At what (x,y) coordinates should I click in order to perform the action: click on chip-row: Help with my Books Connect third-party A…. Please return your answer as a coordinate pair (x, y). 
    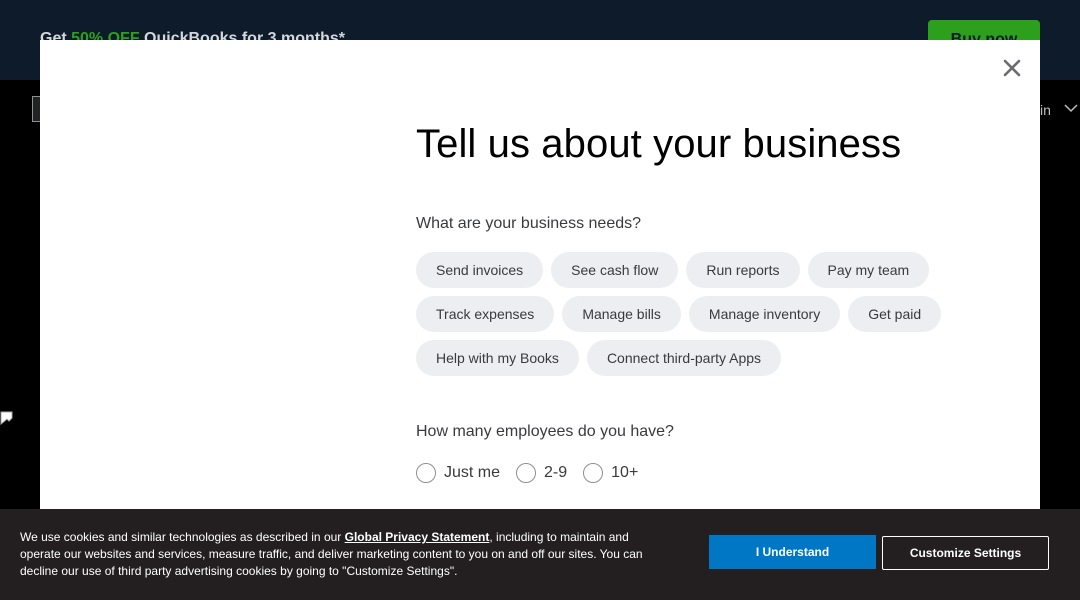
    Looking at the image, I should click on (696, 358).